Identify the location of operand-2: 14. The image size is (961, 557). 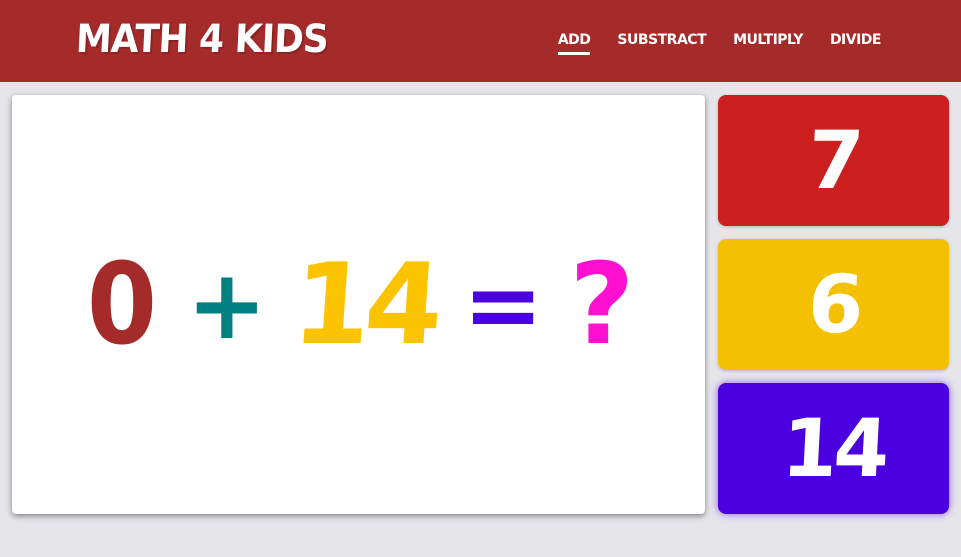
(365, 304).